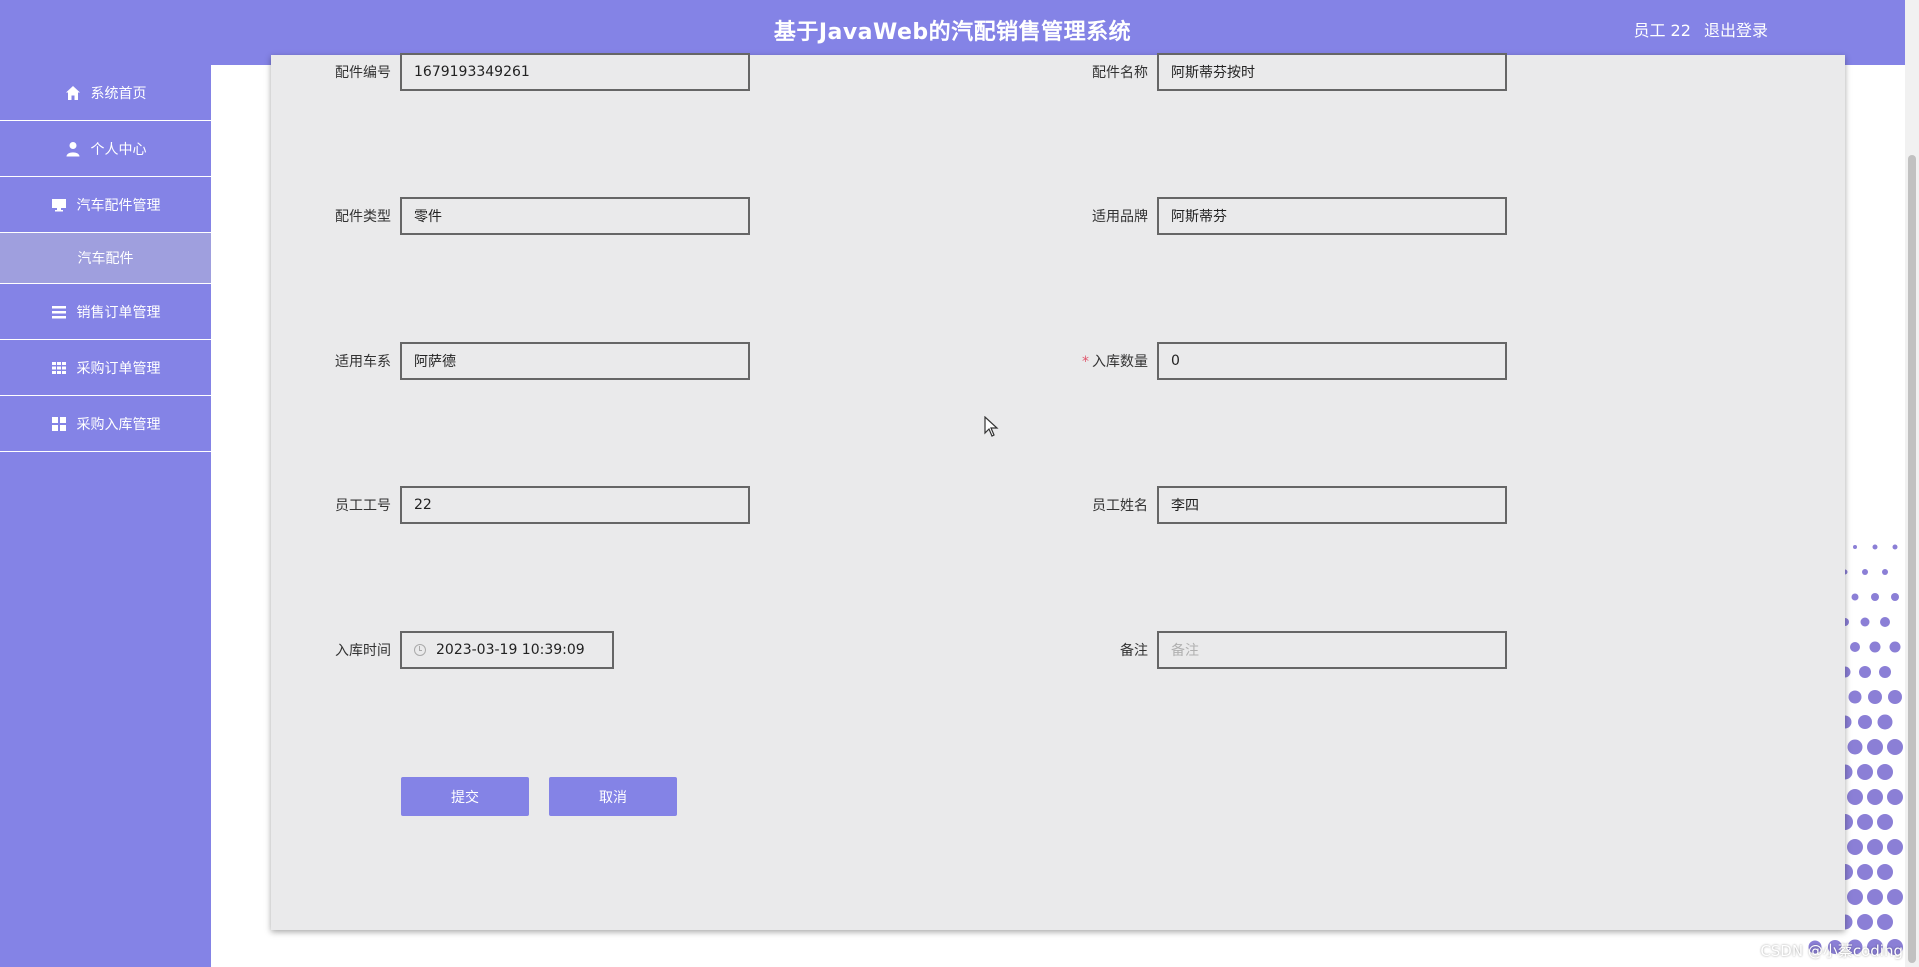  I want to click on brand-field: 适用品牌 阿斯蒂芬, so click(1282, 216).